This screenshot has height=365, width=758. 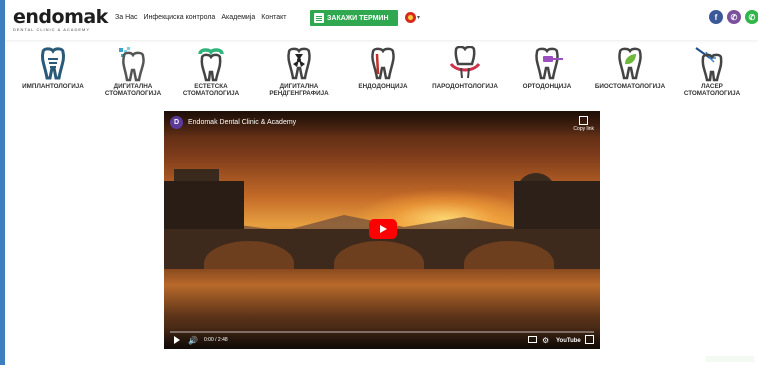 What do you see at coordinates (132, 64) in the screenshot?
I see `digital-tooth-icon` at bounding box center [132, 64].